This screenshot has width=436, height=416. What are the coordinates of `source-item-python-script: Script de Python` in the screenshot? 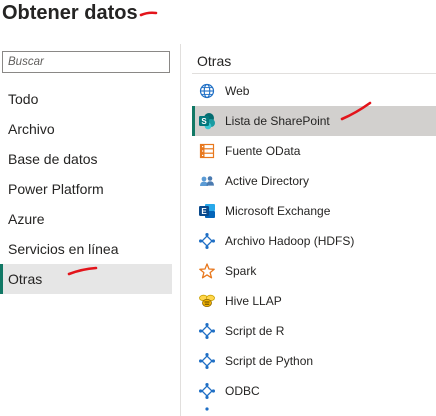 It's located at (314, 361).